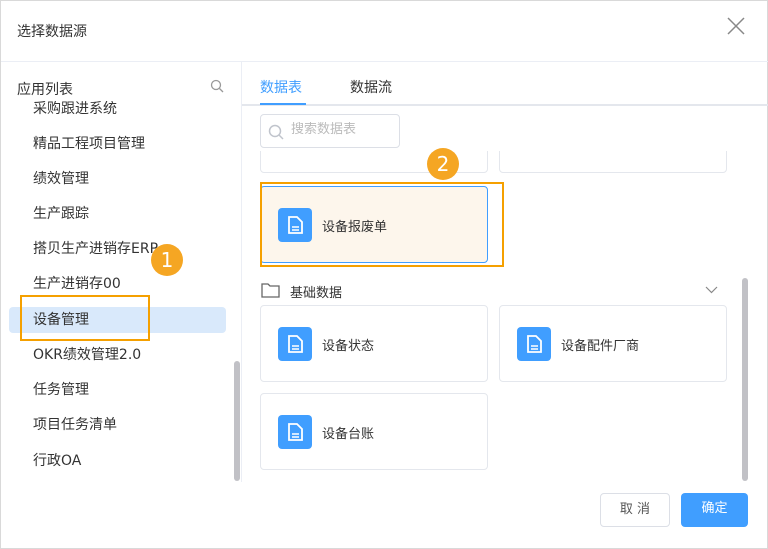 This screenshot has height=549, width=768. What do you see at coordinates (237, 421) in the screenshot?
I see `left-scrollbar` at bounding box center [237, 421].